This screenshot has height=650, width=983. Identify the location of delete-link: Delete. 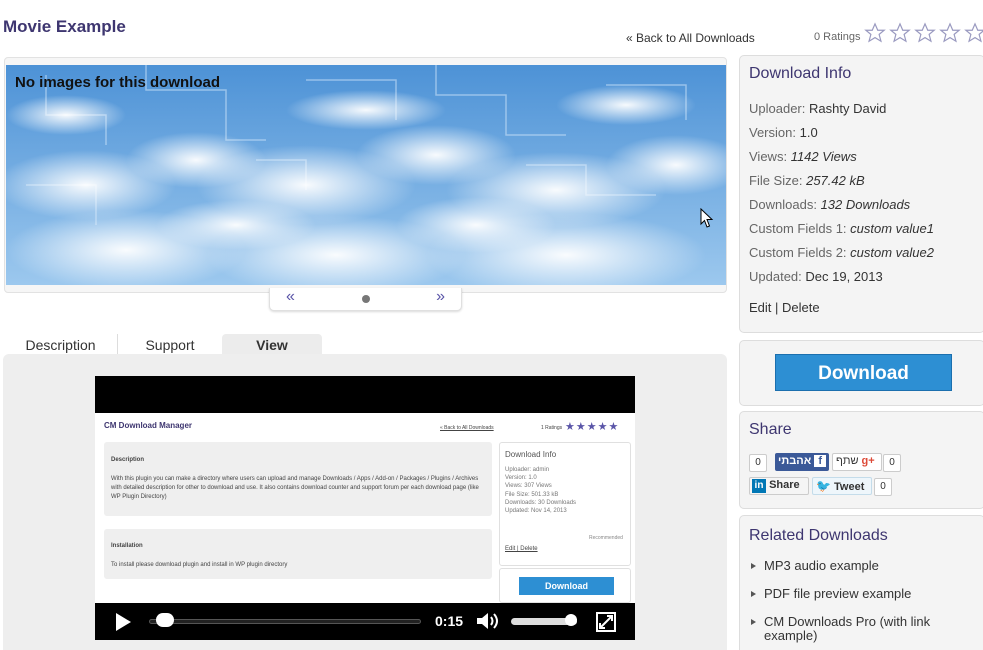
(801, 307).